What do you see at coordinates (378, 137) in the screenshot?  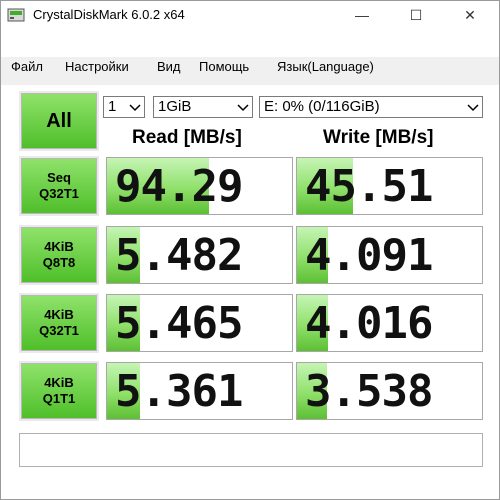 I see `write-column-header: Write [MB/s]` at bounding box center [378, 137].